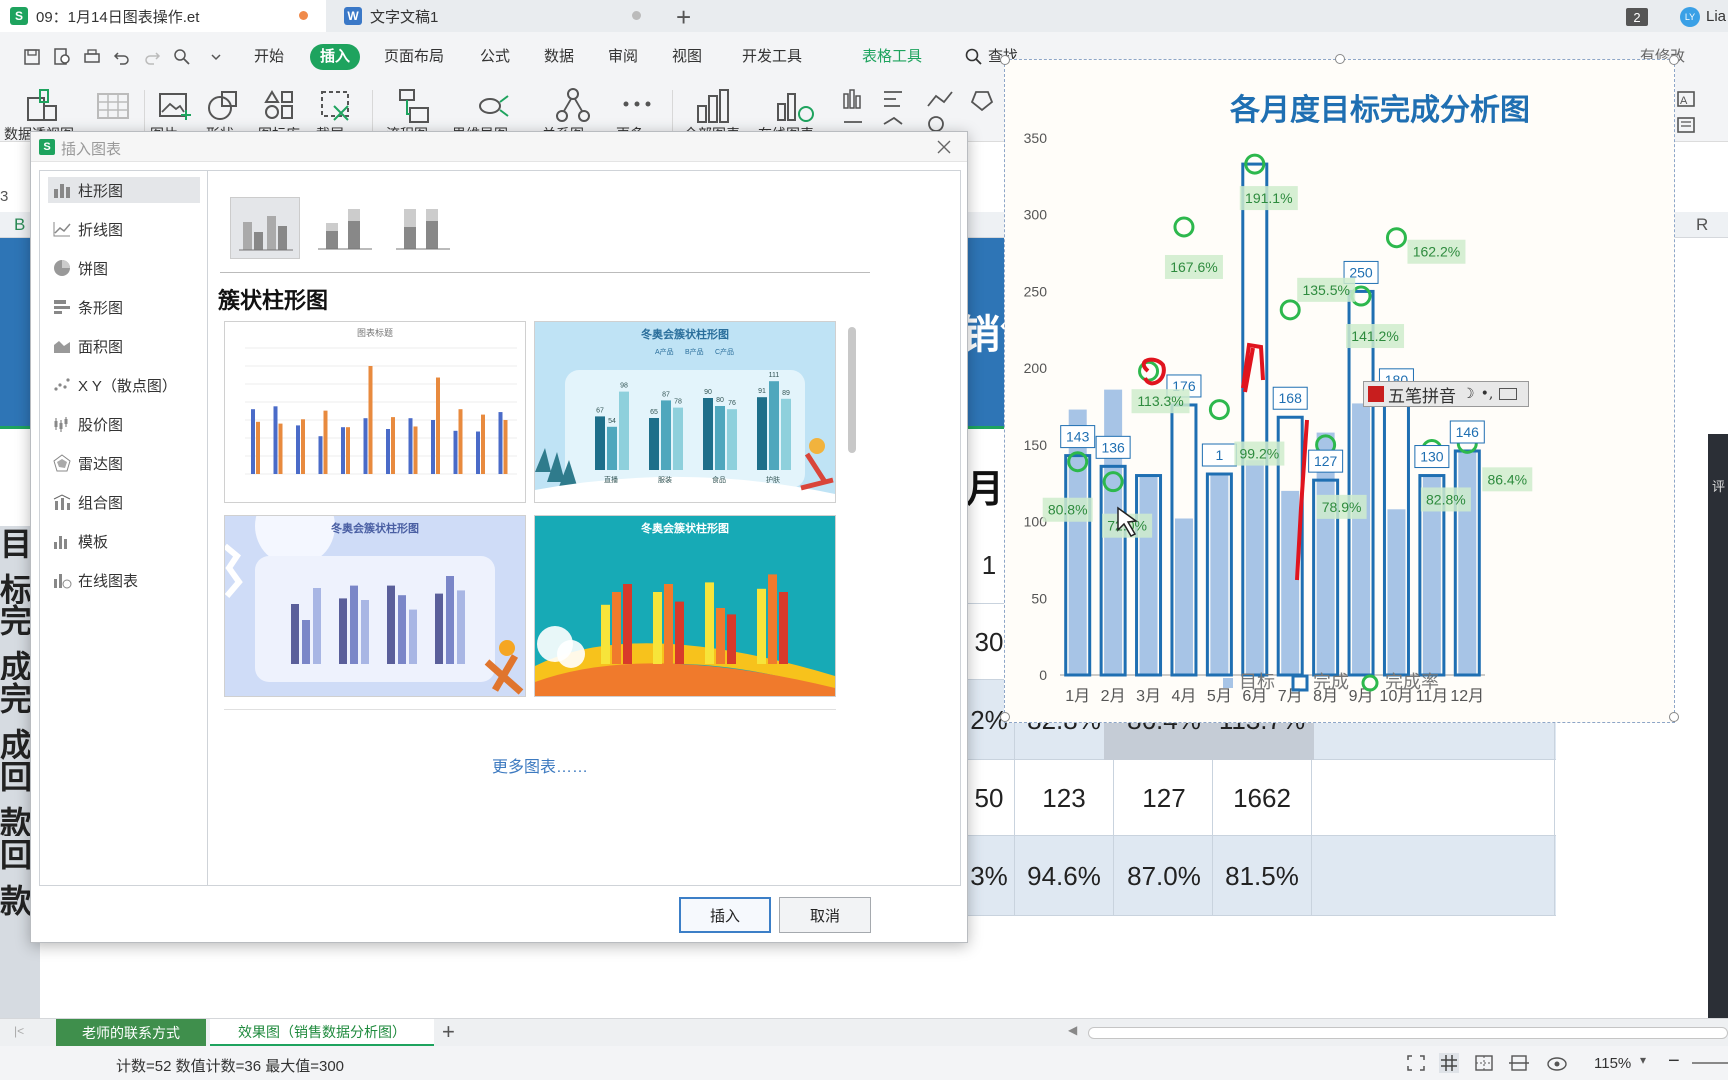 The image size is (1728, 1080). What do you see at coordinates (19, 1031) in the screenshot?
I see `first-sheet-icon: |<` at bounding box center [19, 1031].